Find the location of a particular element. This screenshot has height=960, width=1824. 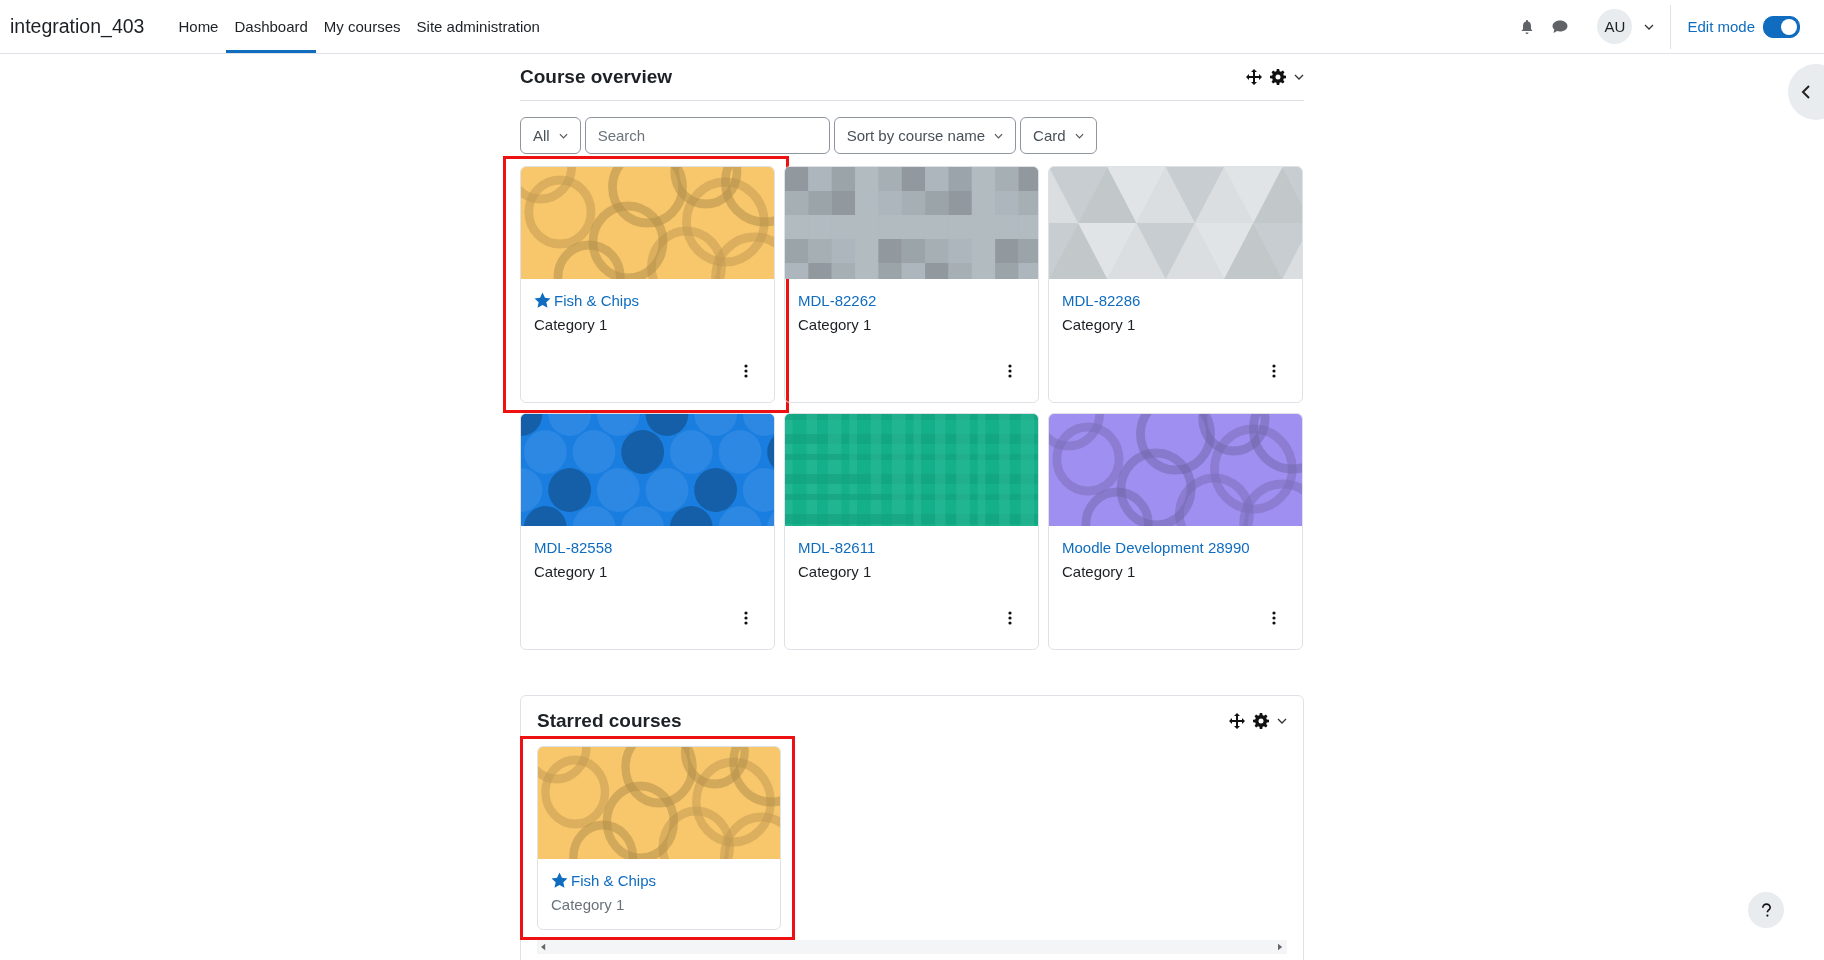

help-button is located at coordinates (1766, 910).